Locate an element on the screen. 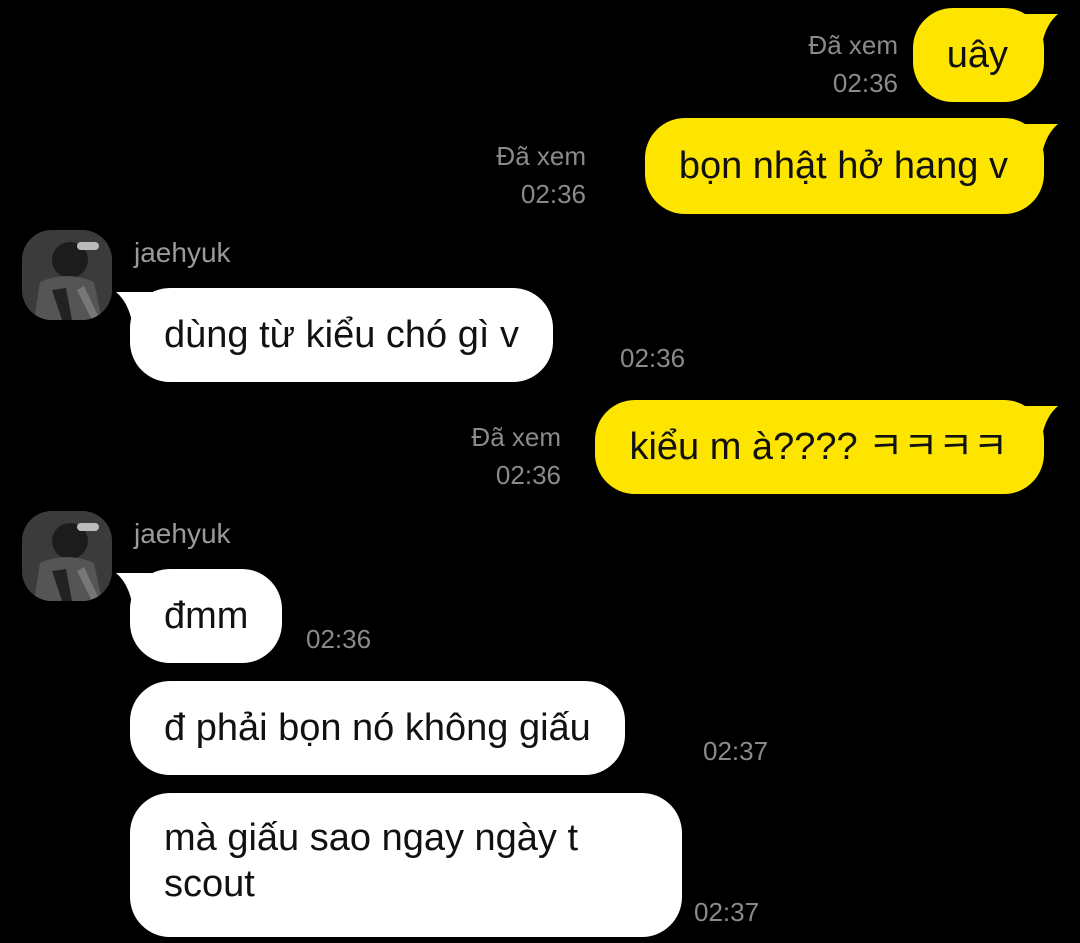 This screenshot has width=1080, height=943. message-text: dùng từ kiểu chó gì v is located at coordinates (341, 335).